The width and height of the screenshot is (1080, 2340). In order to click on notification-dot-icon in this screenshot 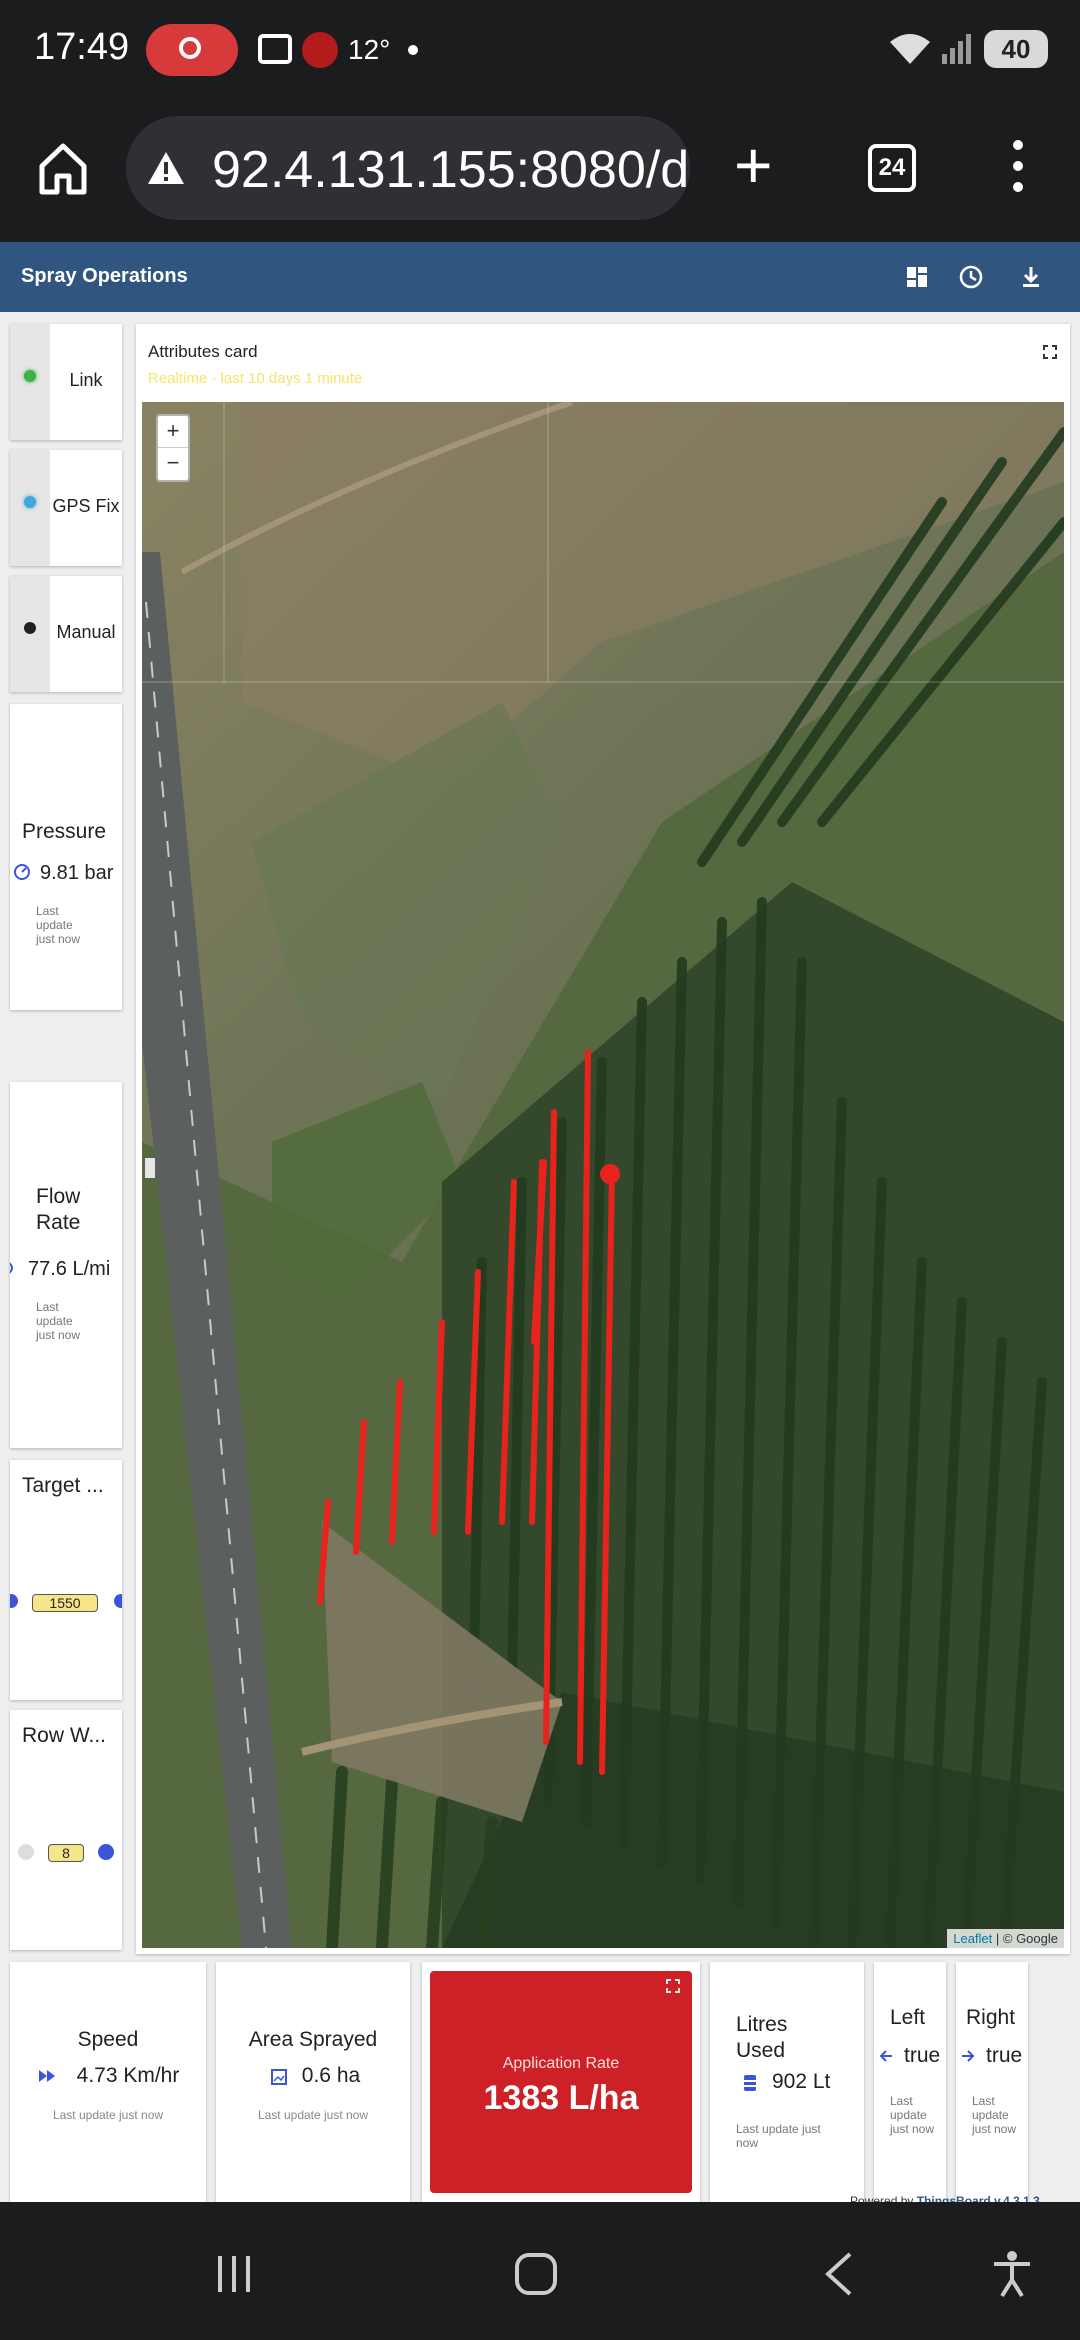, I will do `click(413, 50)`.